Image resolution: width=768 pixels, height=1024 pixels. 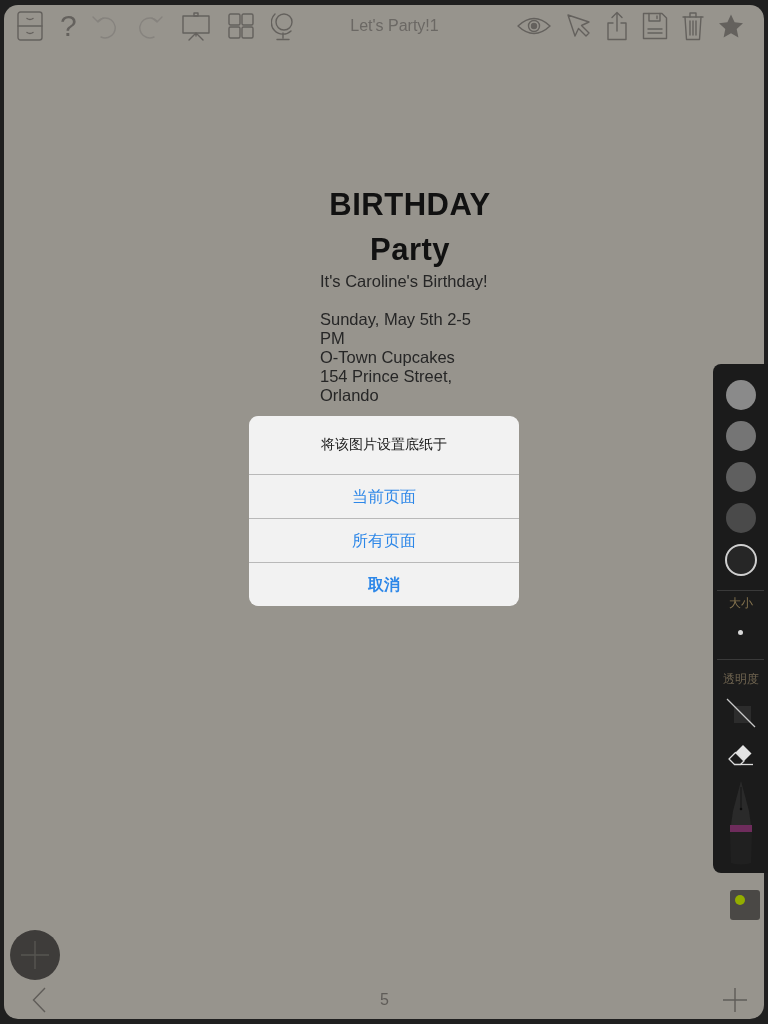 I want to click on dialog-option-button: 所有页面, so click(x=384, y=540).